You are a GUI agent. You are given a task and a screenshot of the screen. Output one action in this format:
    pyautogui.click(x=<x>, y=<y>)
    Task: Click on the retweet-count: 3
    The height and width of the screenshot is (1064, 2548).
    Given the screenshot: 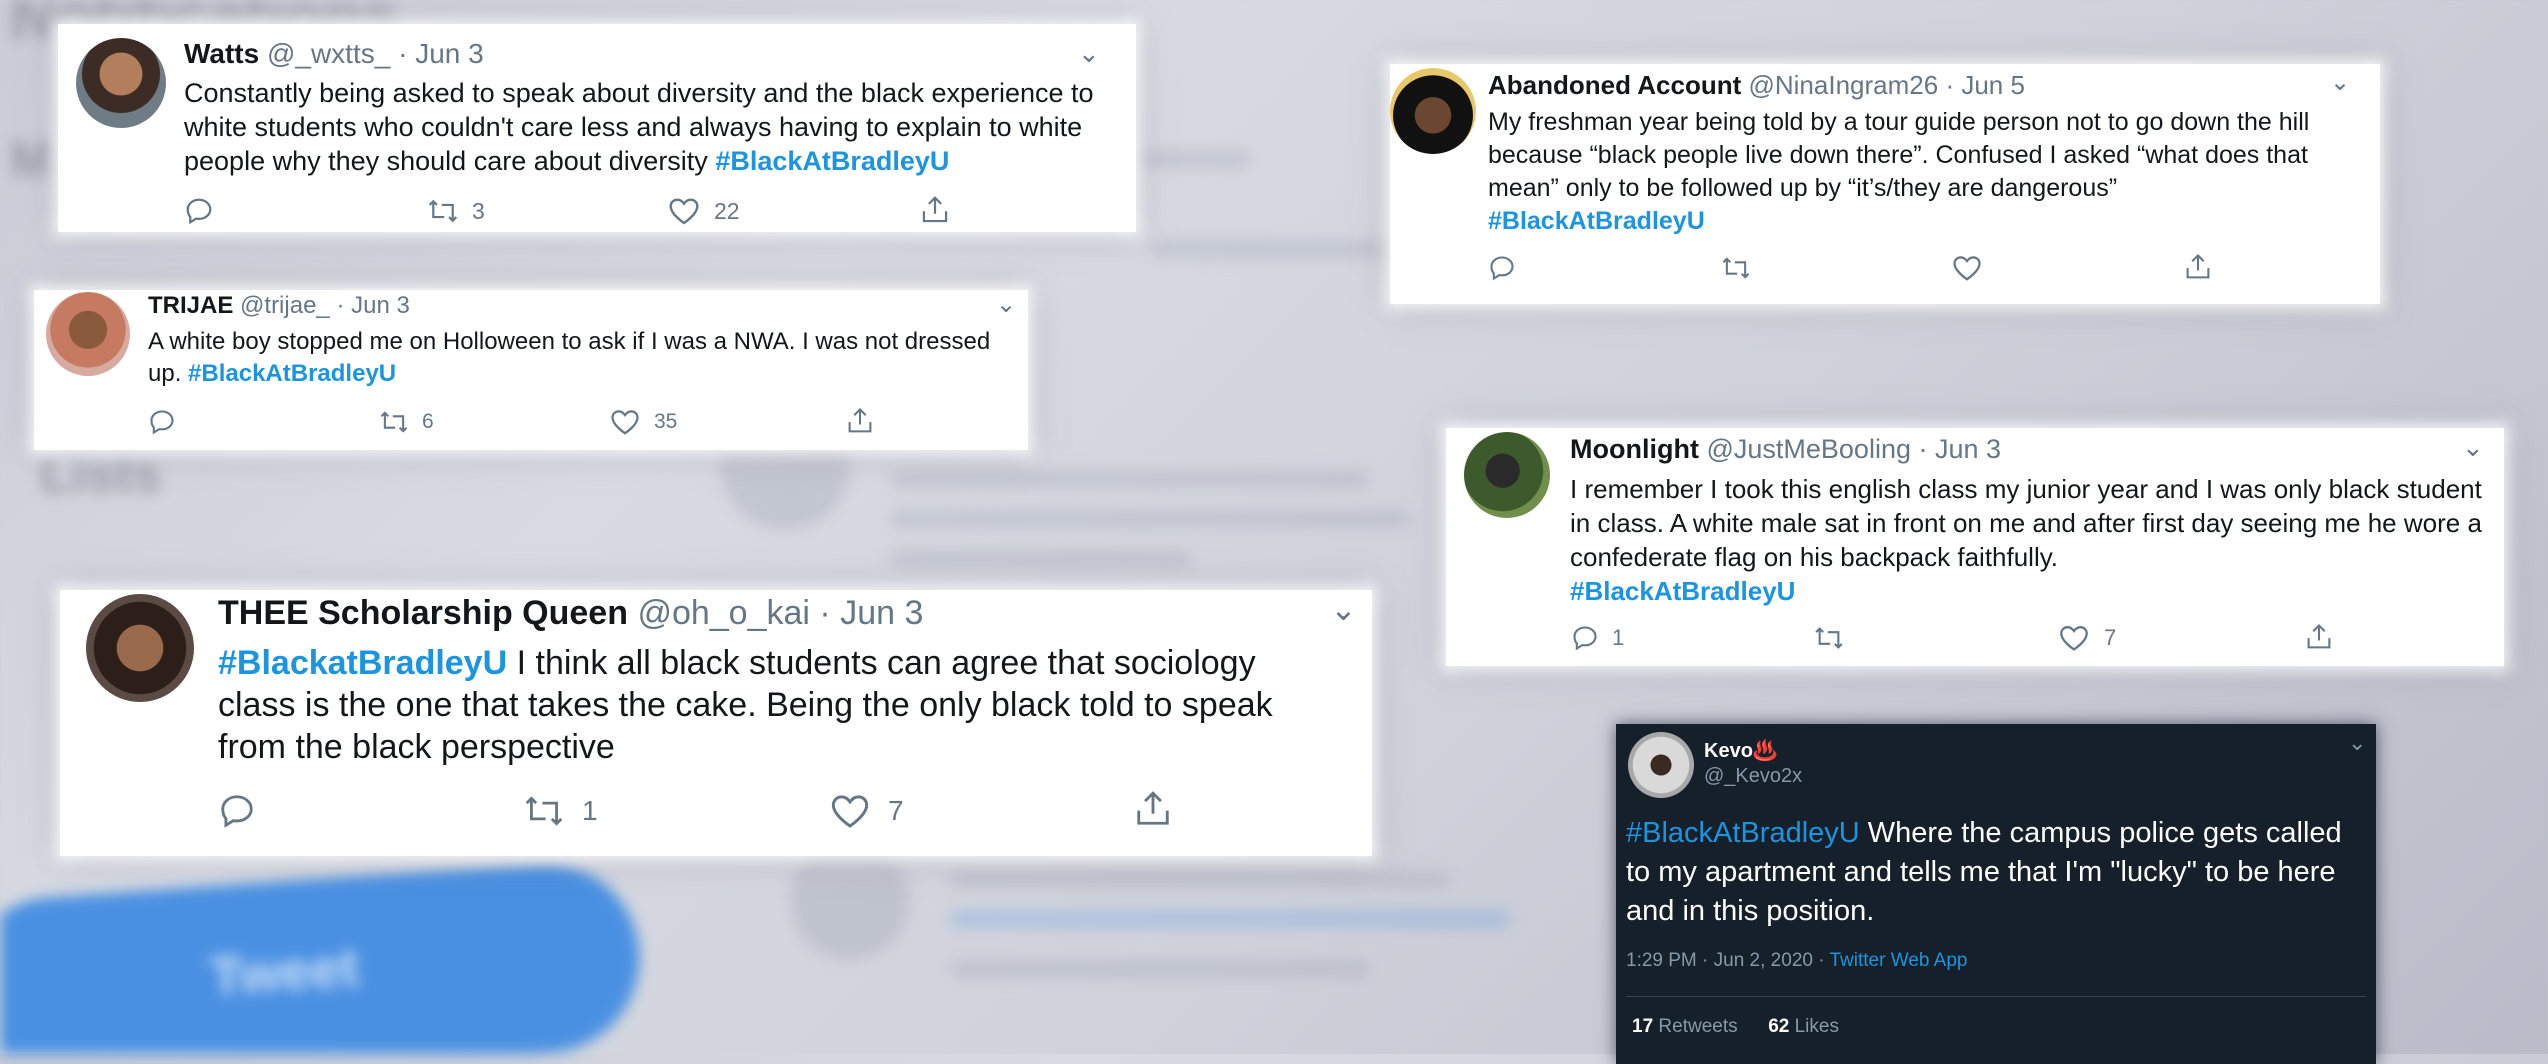 What is the action you would take?
    pyautogui.click(x=478, y=210)
    